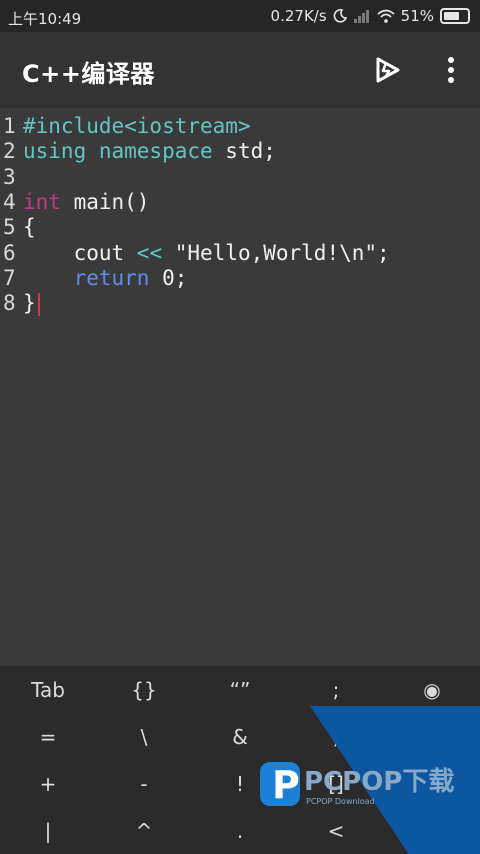  What do you see at coordinates (9, 227) in the screenshot?
I see `line-number: 5` at bounding box center [9, 227].